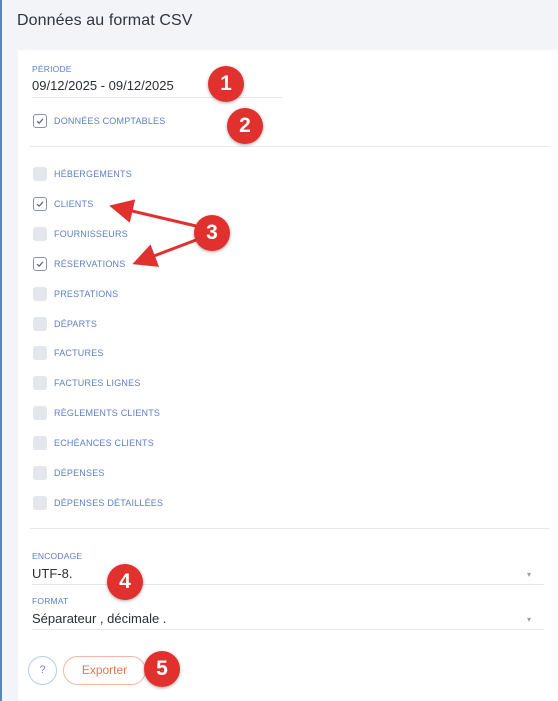 This screenshot has height=701, width=558. Describe the element at coordinates (162, 669) in the screenshot. I see `annotation-badge-5: 5` at that location.